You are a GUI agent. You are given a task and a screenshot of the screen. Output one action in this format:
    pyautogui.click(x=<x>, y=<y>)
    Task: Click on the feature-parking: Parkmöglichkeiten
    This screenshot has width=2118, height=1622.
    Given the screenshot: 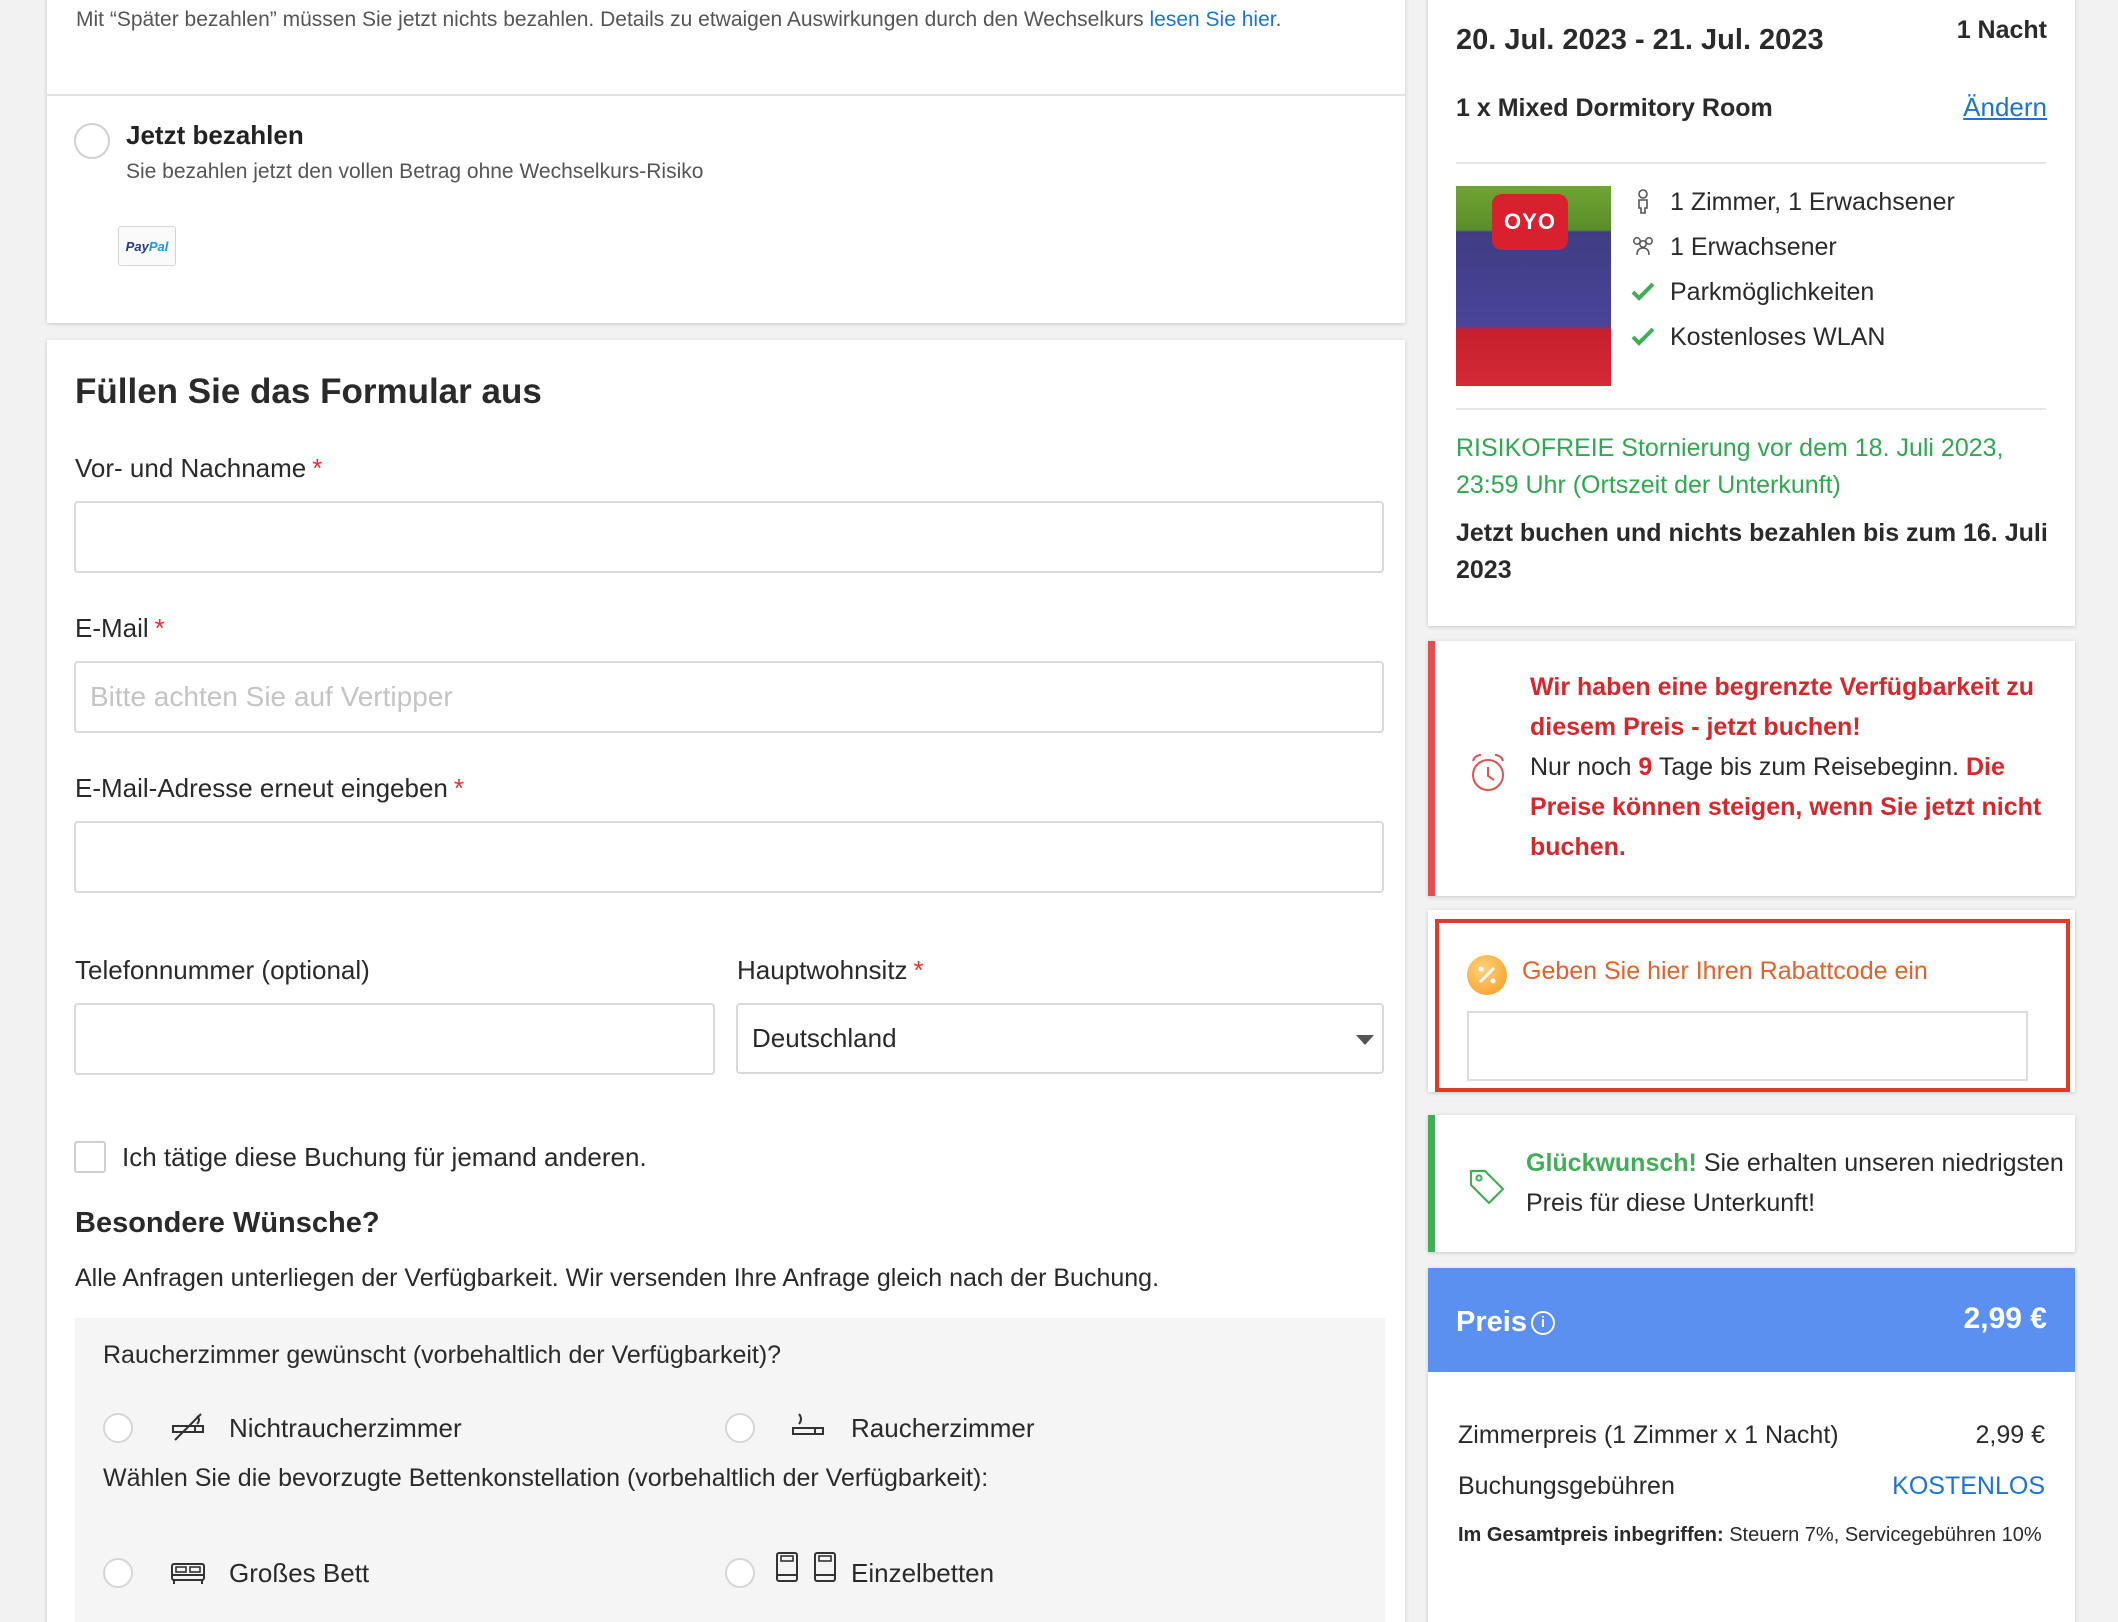 What is the action you would take?
    pyautogui.click(x=1772, y=292)
    